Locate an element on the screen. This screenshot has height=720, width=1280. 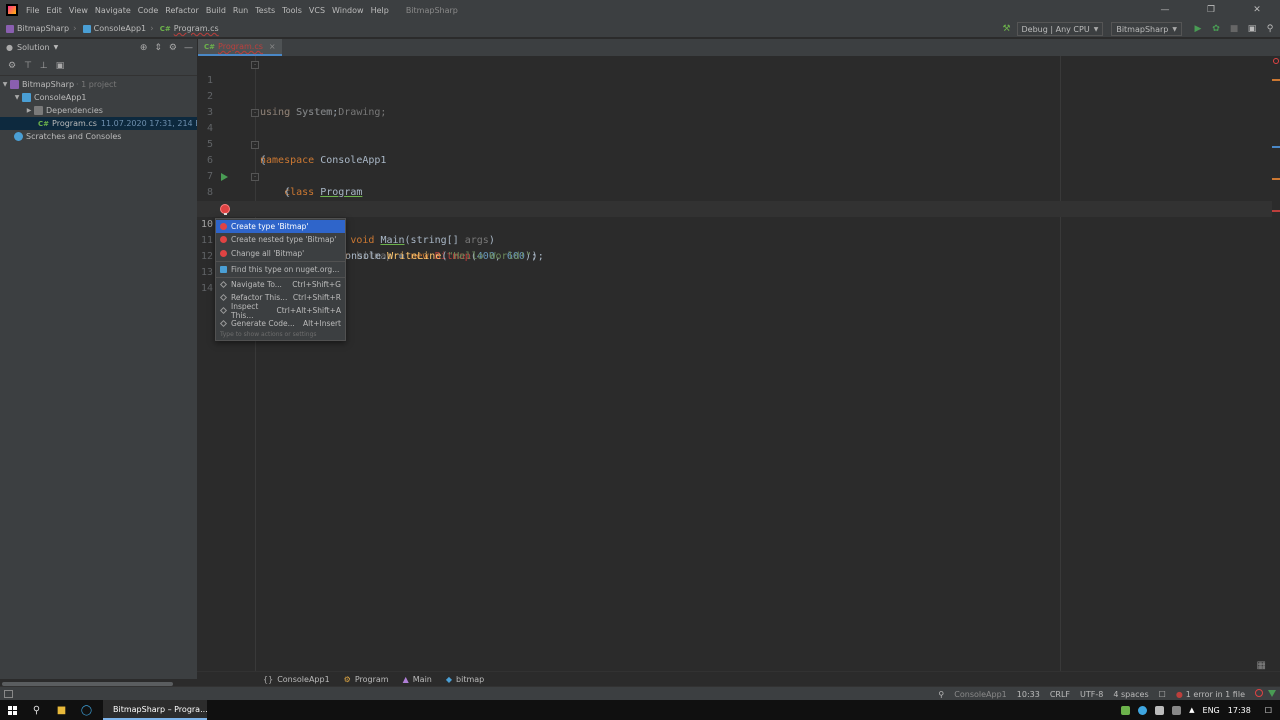
tray-language: ENG is located at coordinates (1211, 710).